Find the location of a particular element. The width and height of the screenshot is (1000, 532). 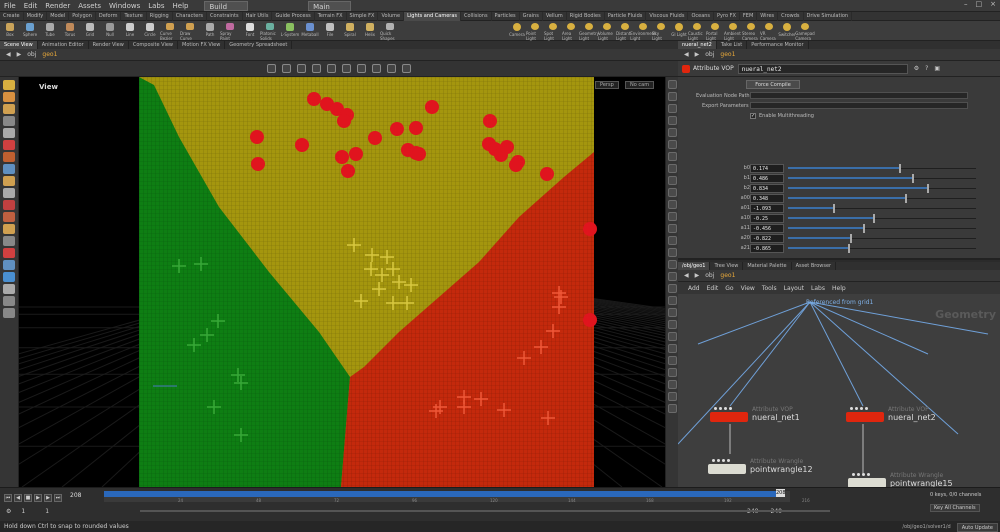

shelf-tool-spray-paint: Spray Paint is located at coordinates (230, 31).